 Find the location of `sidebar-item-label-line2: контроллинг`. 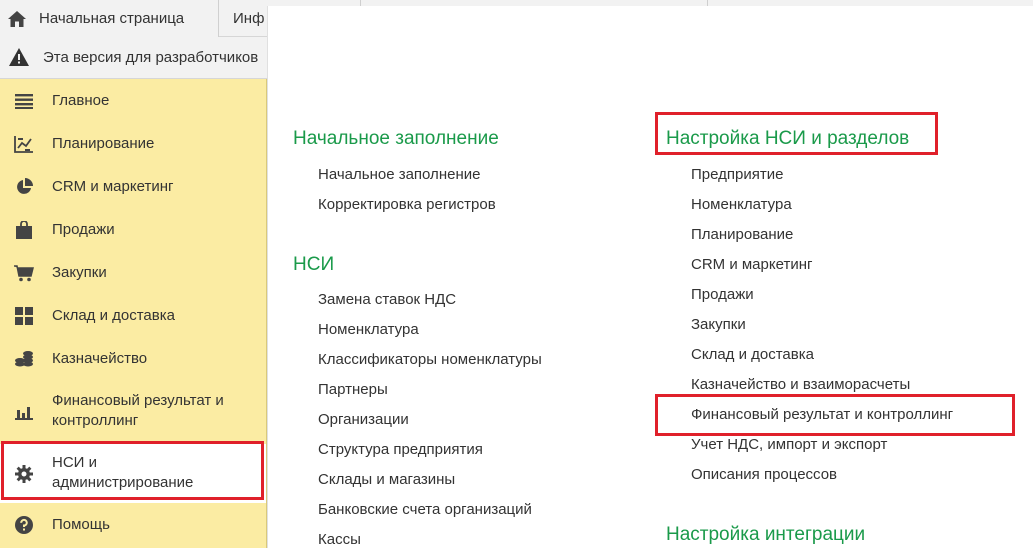

sidebar-item-label-line2: контроллинг is located at coordinates (95, 420).